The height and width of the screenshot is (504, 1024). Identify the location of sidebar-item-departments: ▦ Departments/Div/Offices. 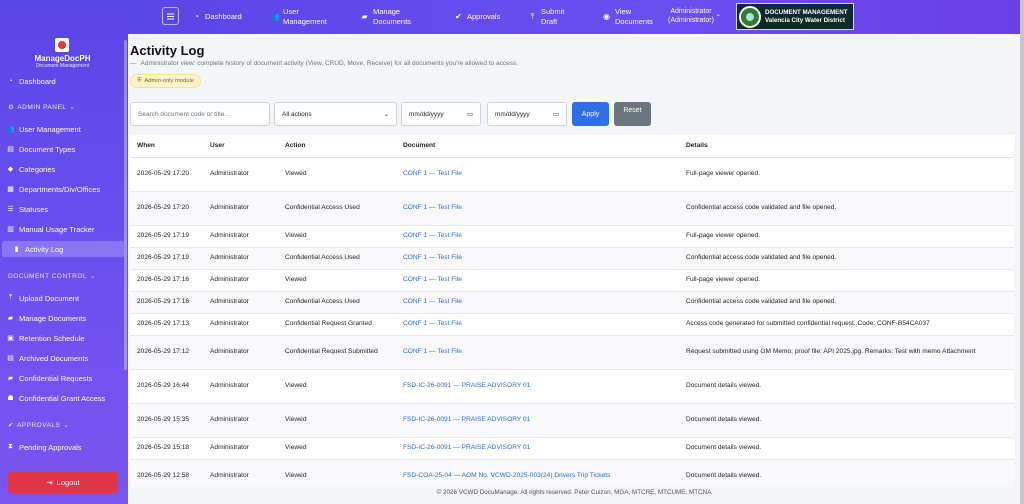
(65, 189).